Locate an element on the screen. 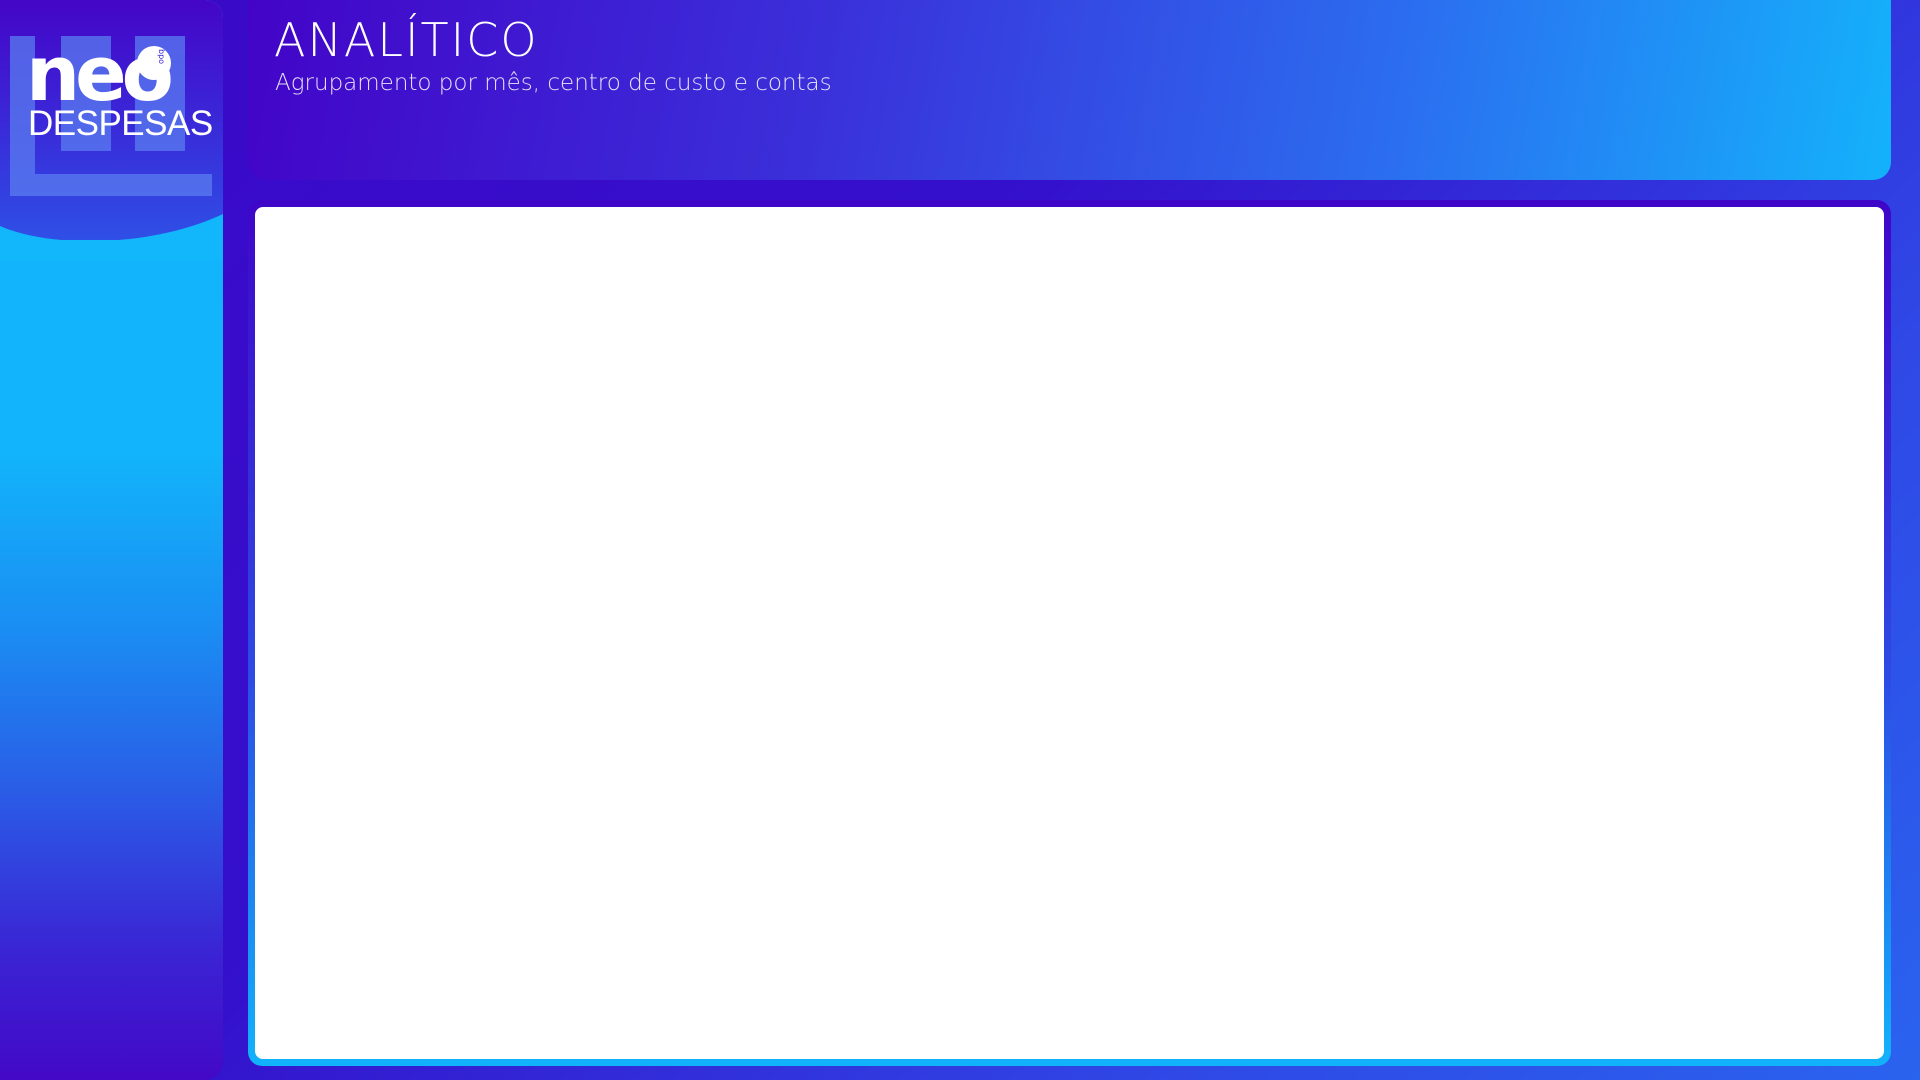  sidebar: neo bpo DESPESAS is located at coordinates (111, 540).